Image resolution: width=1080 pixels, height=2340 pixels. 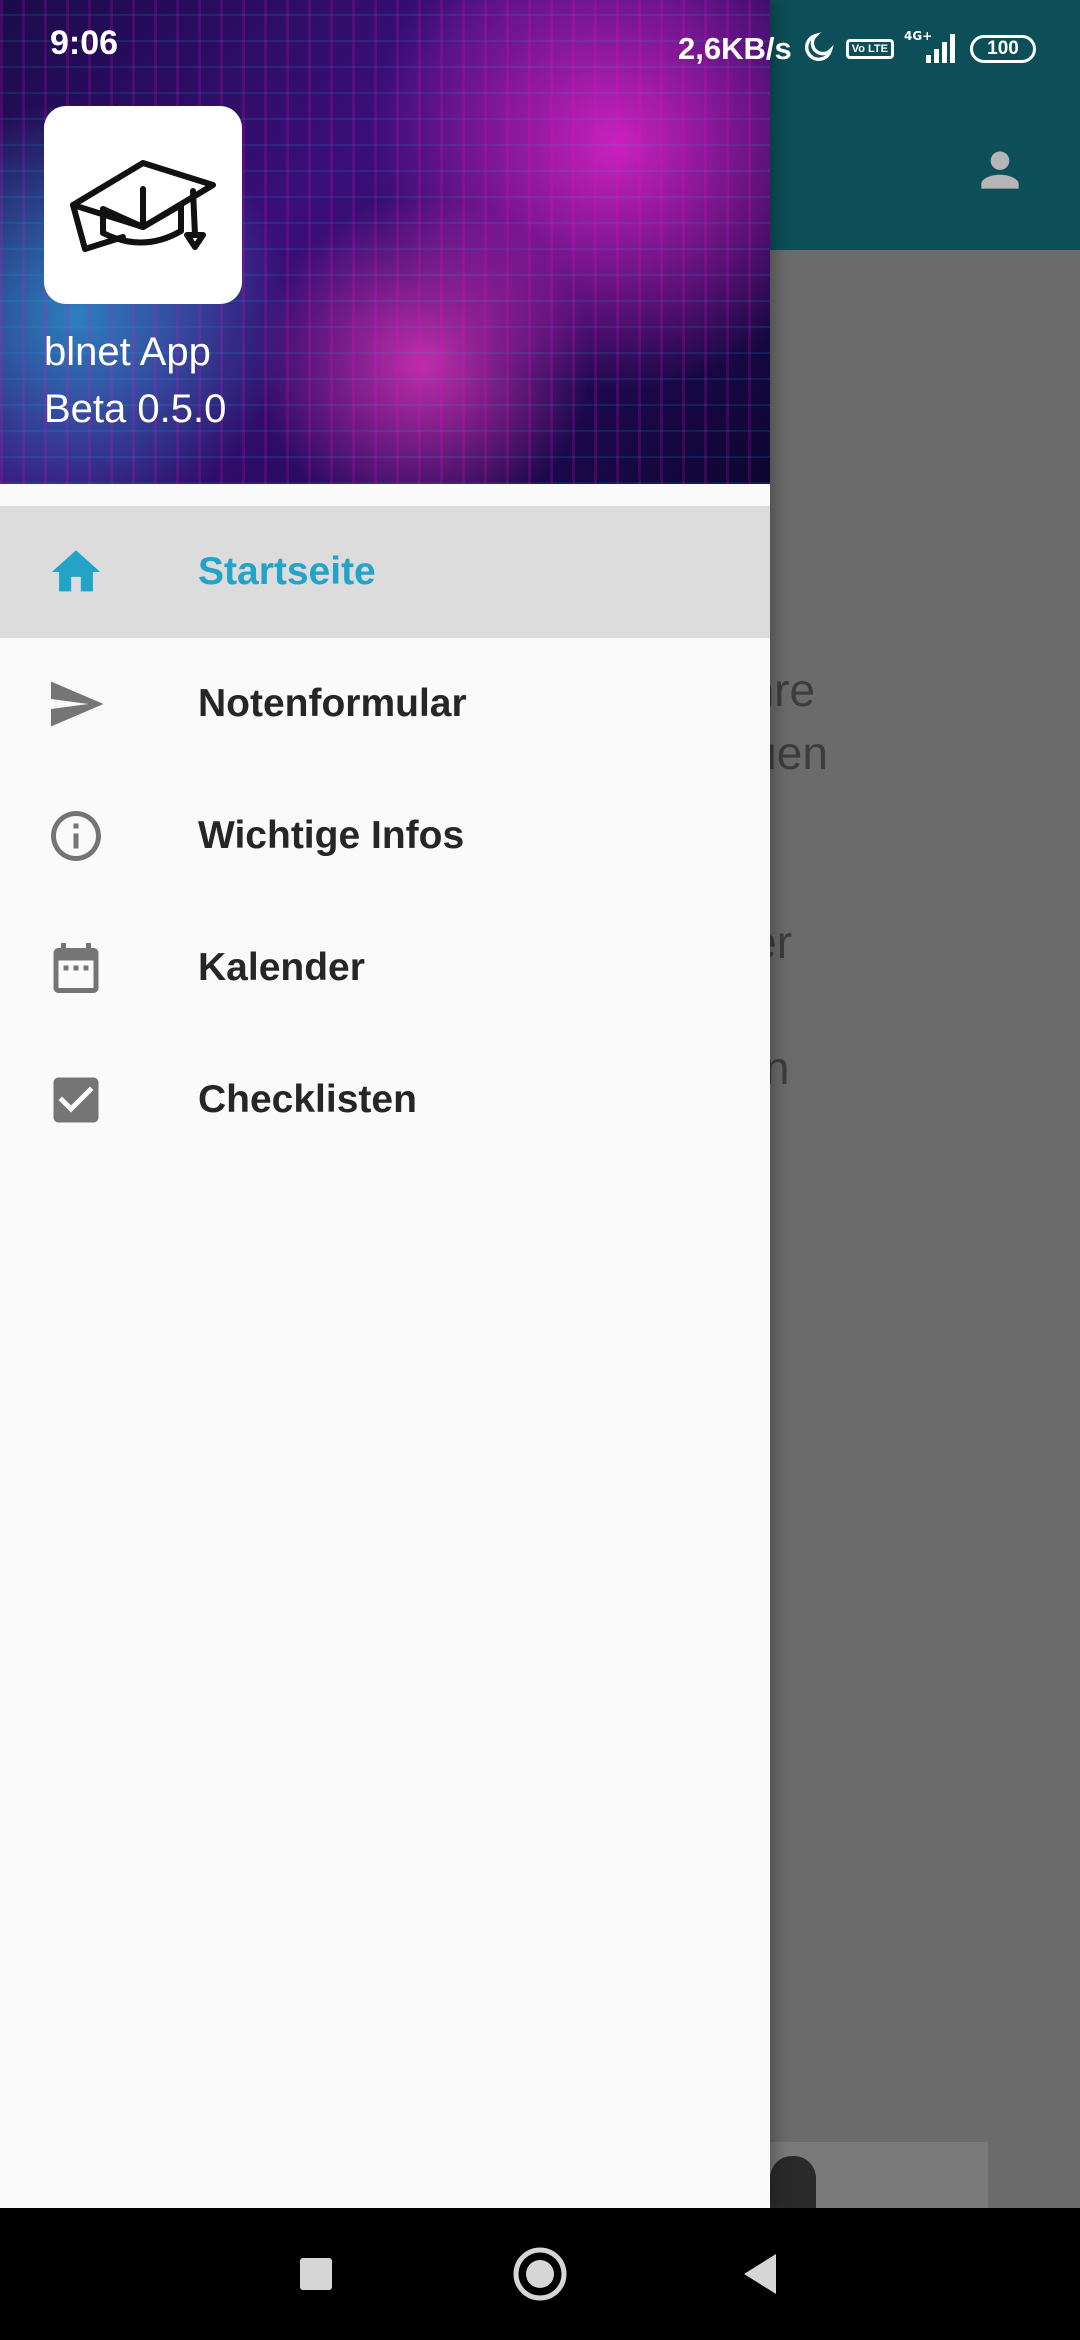 I want to click on home-button, so click(x=540, y=2274).